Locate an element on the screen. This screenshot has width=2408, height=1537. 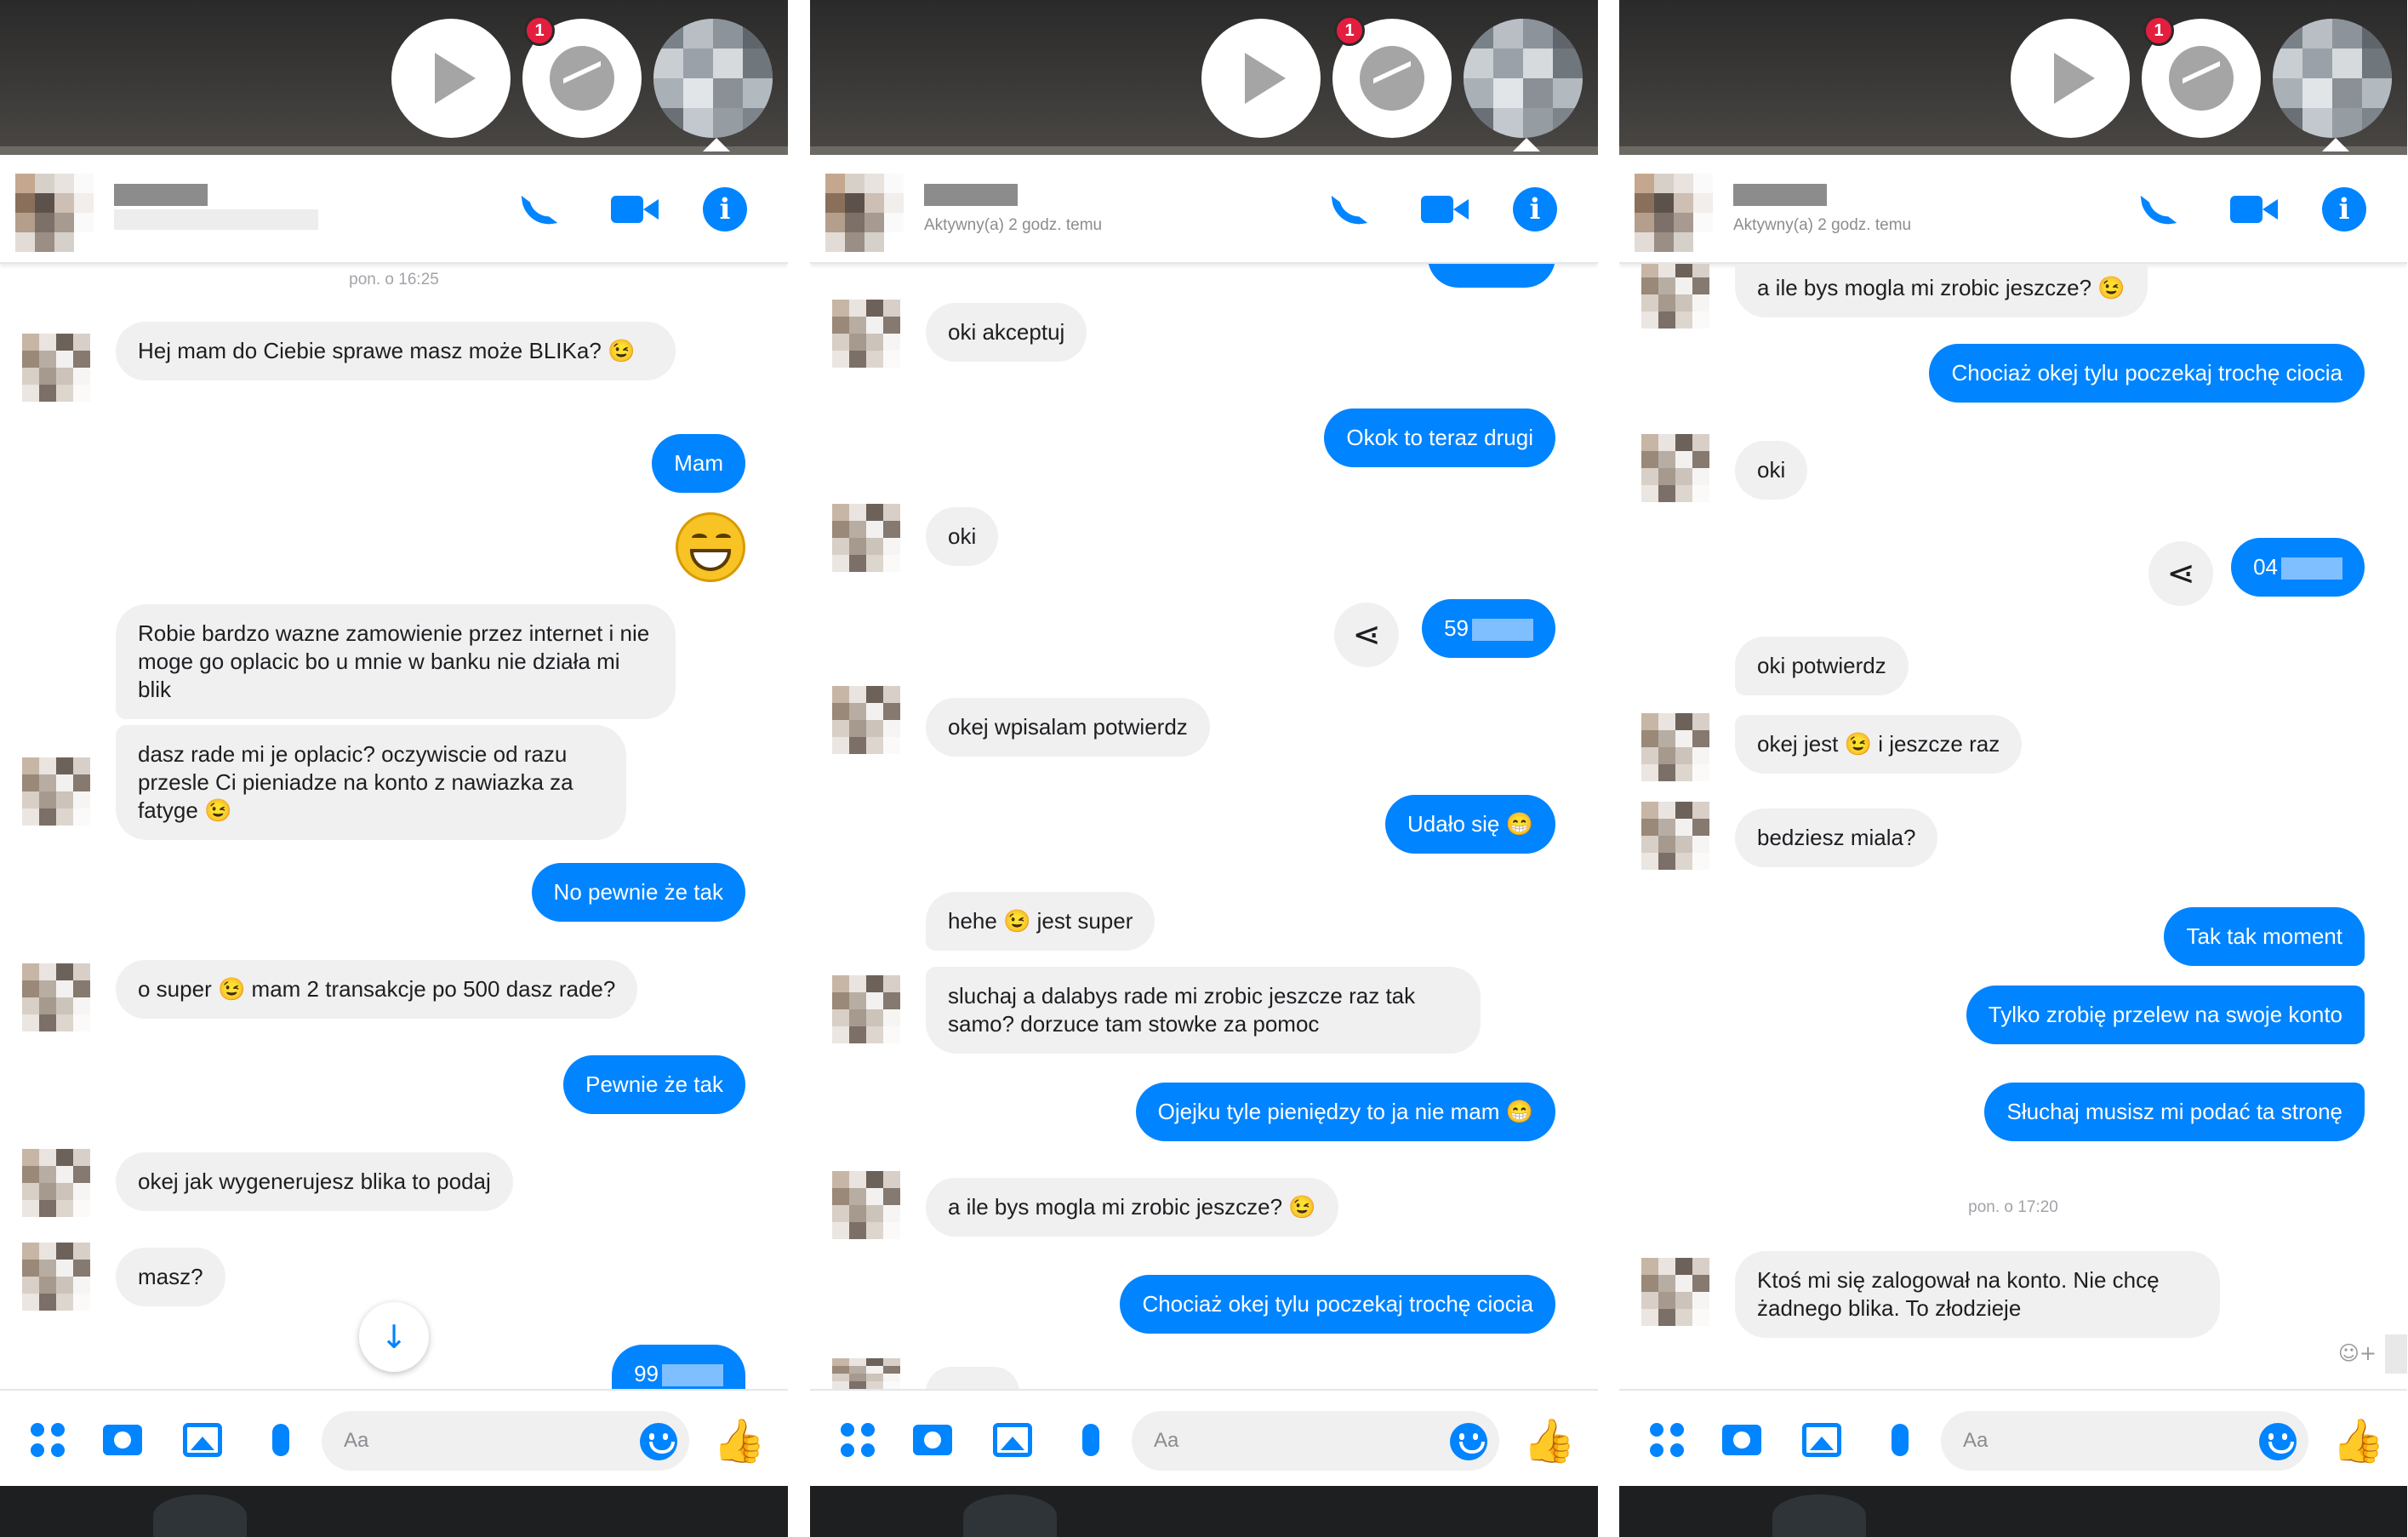
scrollbar-thumb is located at coordinates (2396, 1354).